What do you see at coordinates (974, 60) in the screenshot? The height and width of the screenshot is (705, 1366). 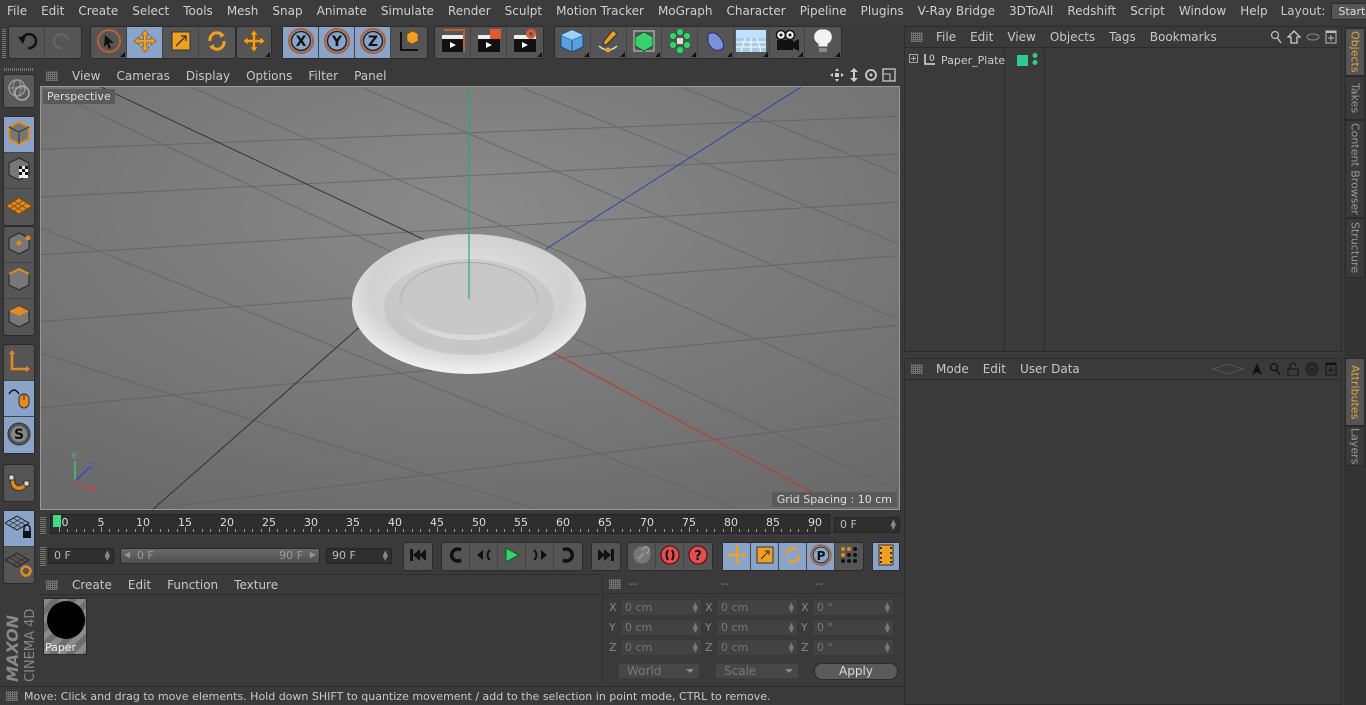 I see `object-name: Paper_Plate` at bounding box center [974, 60].